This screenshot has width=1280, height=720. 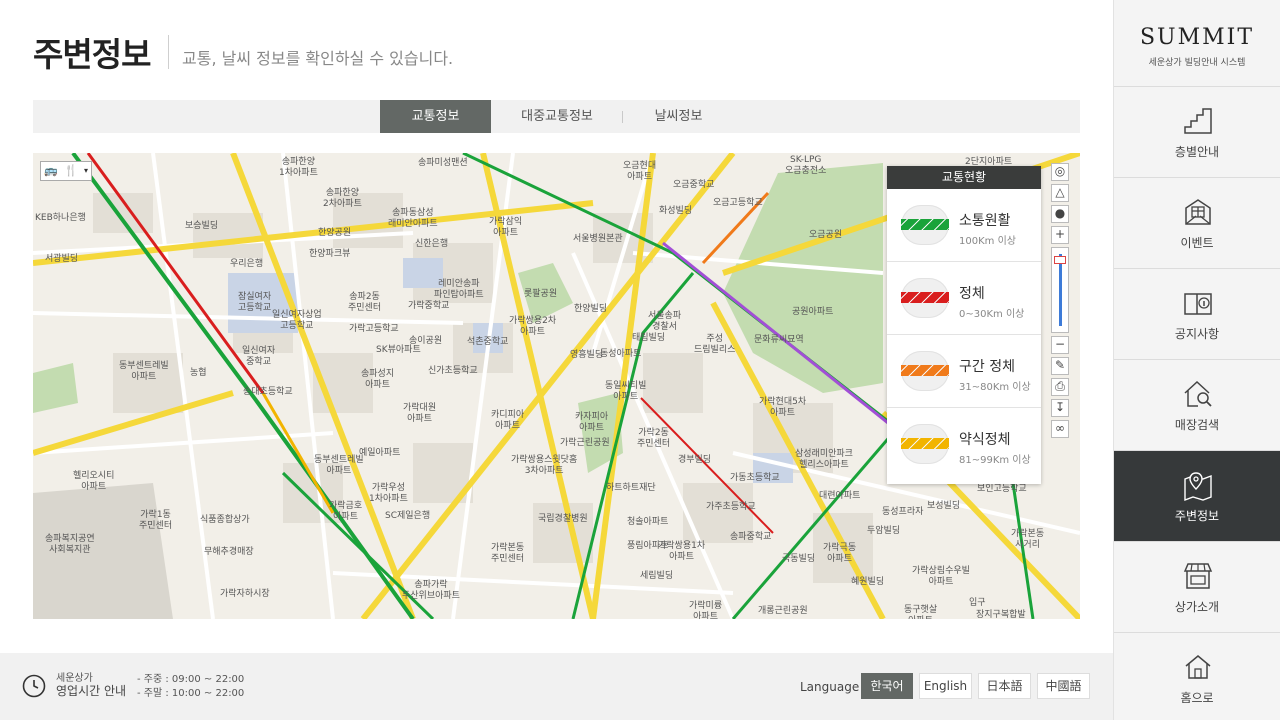 What do you see at coordinates (621, 354) in the screenshot?
I see `map-label: 동성아파트` at bounding box center [621, 354].